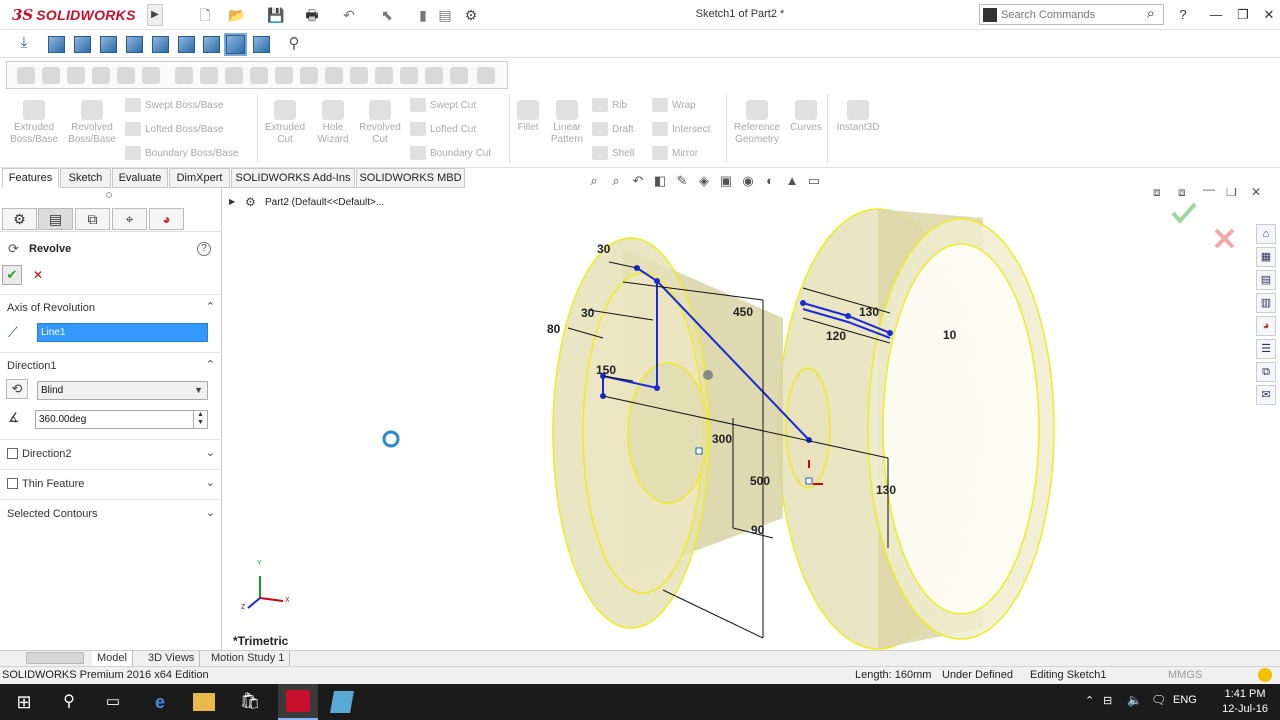  Describe the element at coordinates (342, 702) in the screenshot. I see `app-icon` at that location.